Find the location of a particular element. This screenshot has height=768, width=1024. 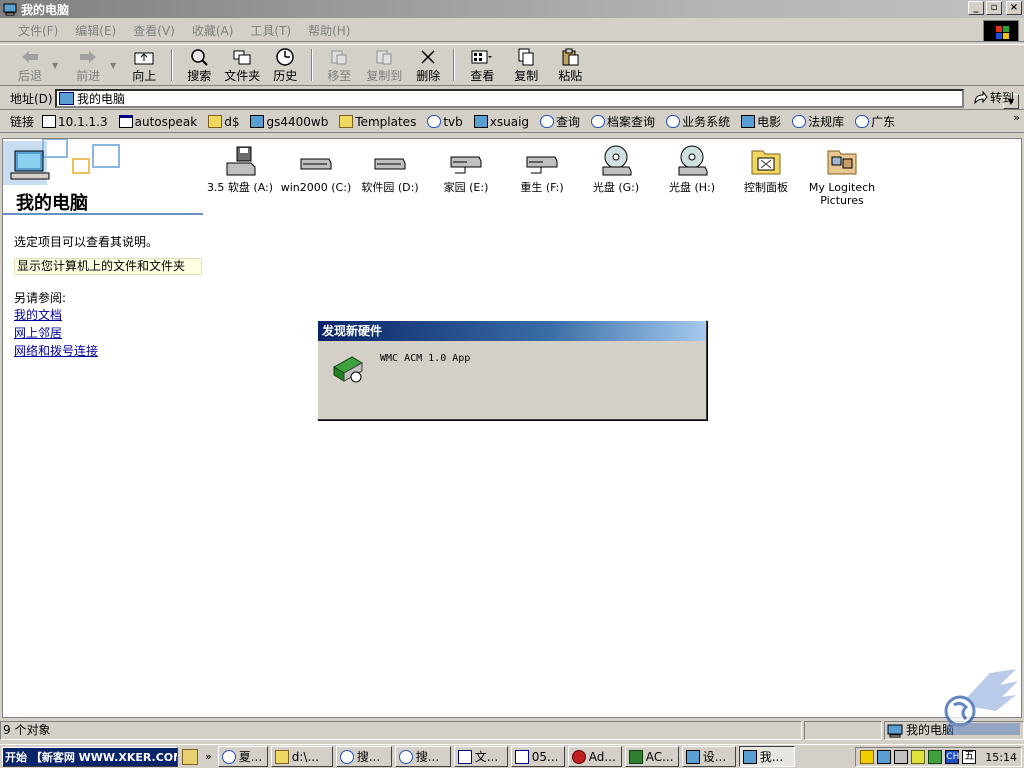

views-button: 查看 is located at coordinates (482, 65).